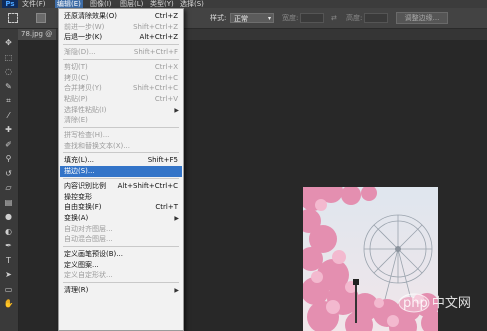  I want to click on menu-item: 合并拷贝(Y) Shift+Ctrl+C, so click(121, 88).